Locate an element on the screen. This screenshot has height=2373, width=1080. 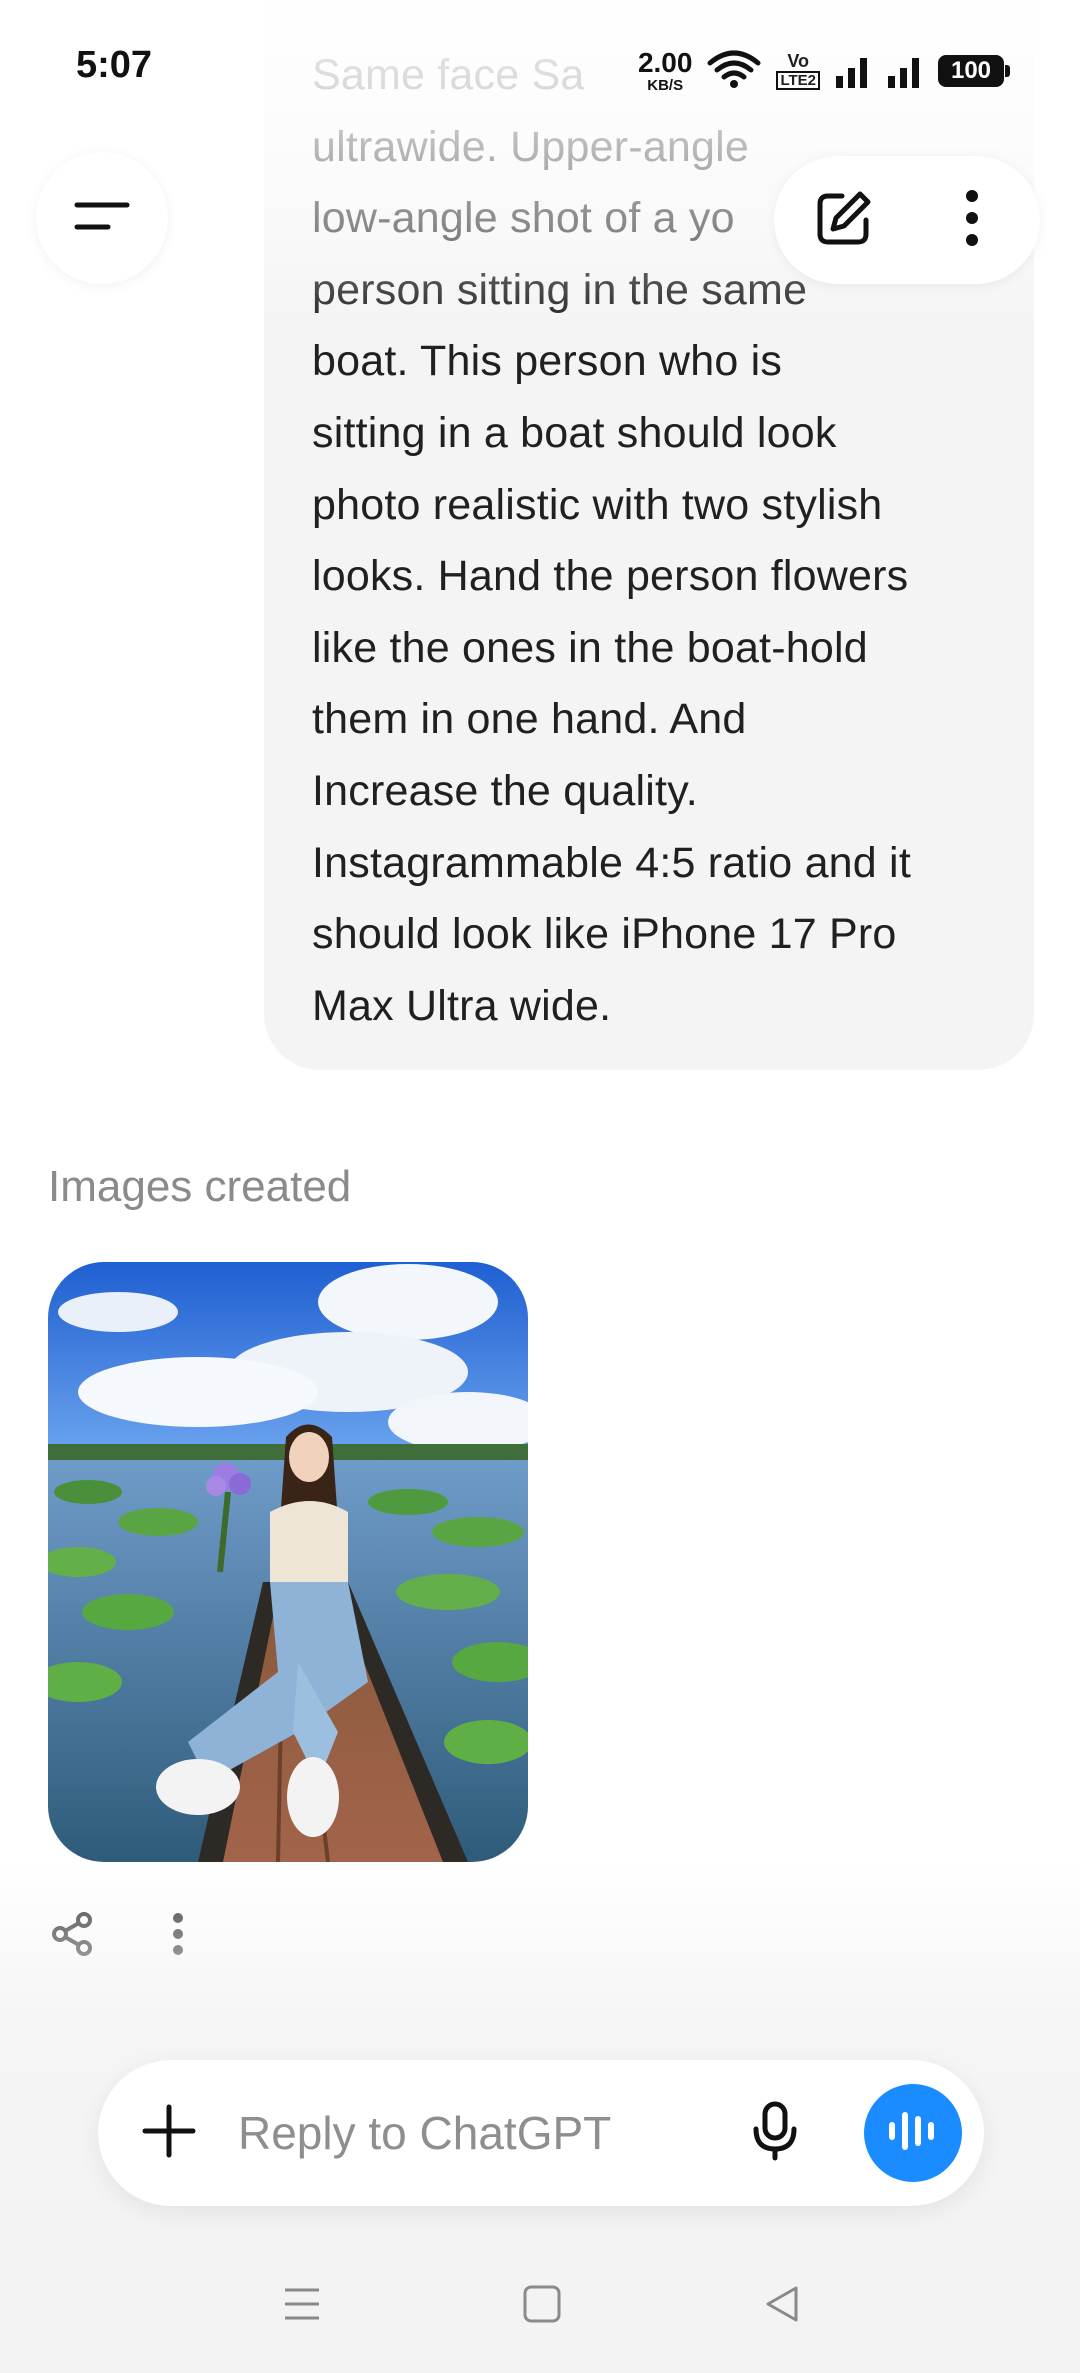
status-time: 5:07 is located at coordinates (114, 65).